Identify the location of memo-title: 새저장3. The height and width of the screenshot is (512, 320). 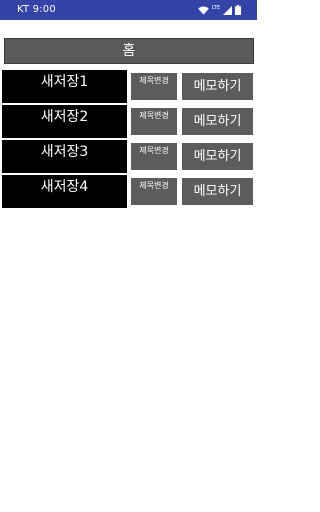
(64, 156).